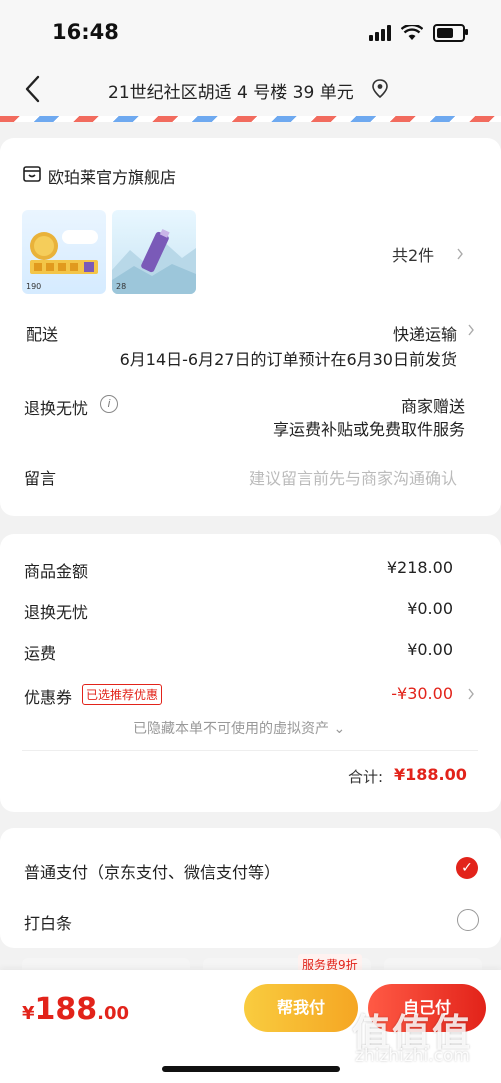  I want to click on product-price-tag: 190, so click(34, 286).